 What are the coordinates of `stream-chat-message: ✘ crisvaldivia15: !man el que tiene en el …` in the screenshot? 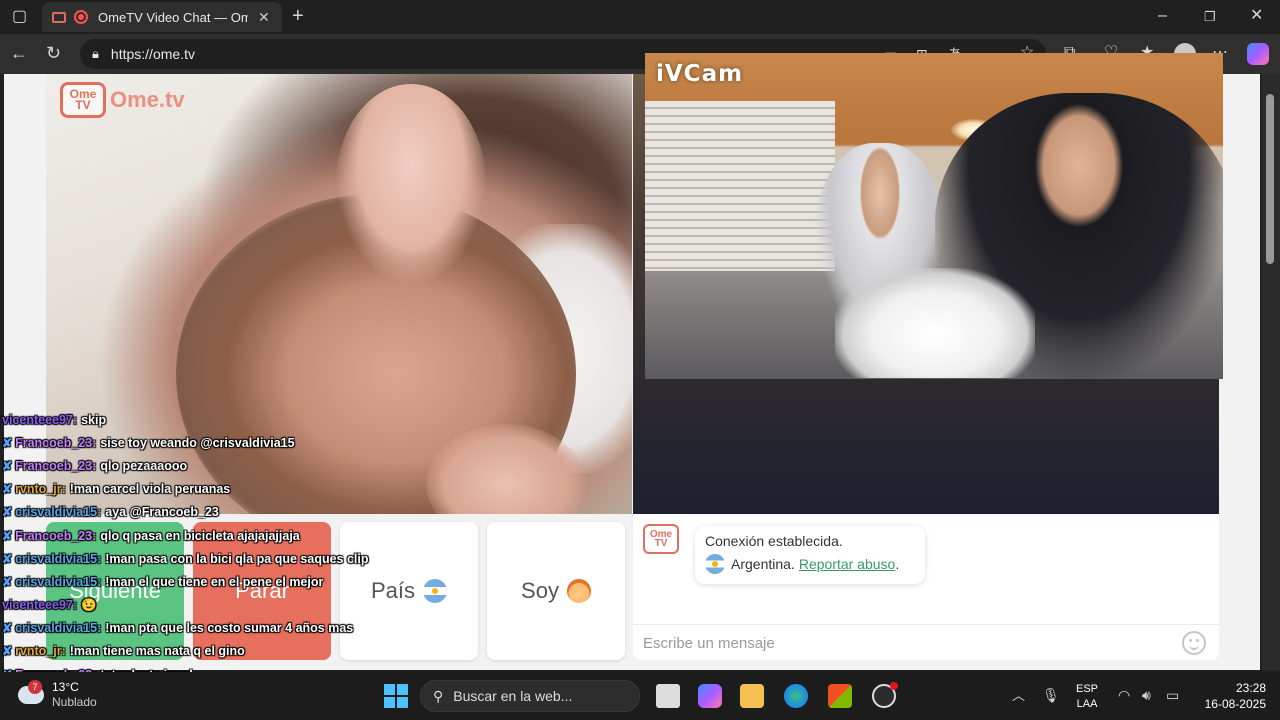 It's located at (212, 581).